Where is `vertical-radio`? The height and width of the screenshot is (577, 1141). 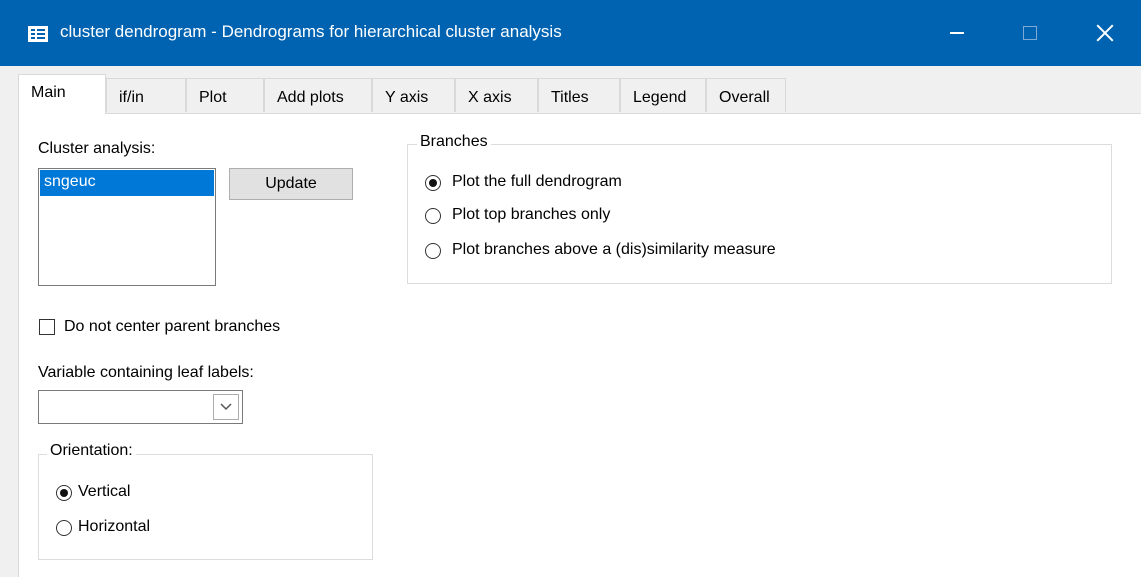
vertical-radio is located at coordinates (64, 493).